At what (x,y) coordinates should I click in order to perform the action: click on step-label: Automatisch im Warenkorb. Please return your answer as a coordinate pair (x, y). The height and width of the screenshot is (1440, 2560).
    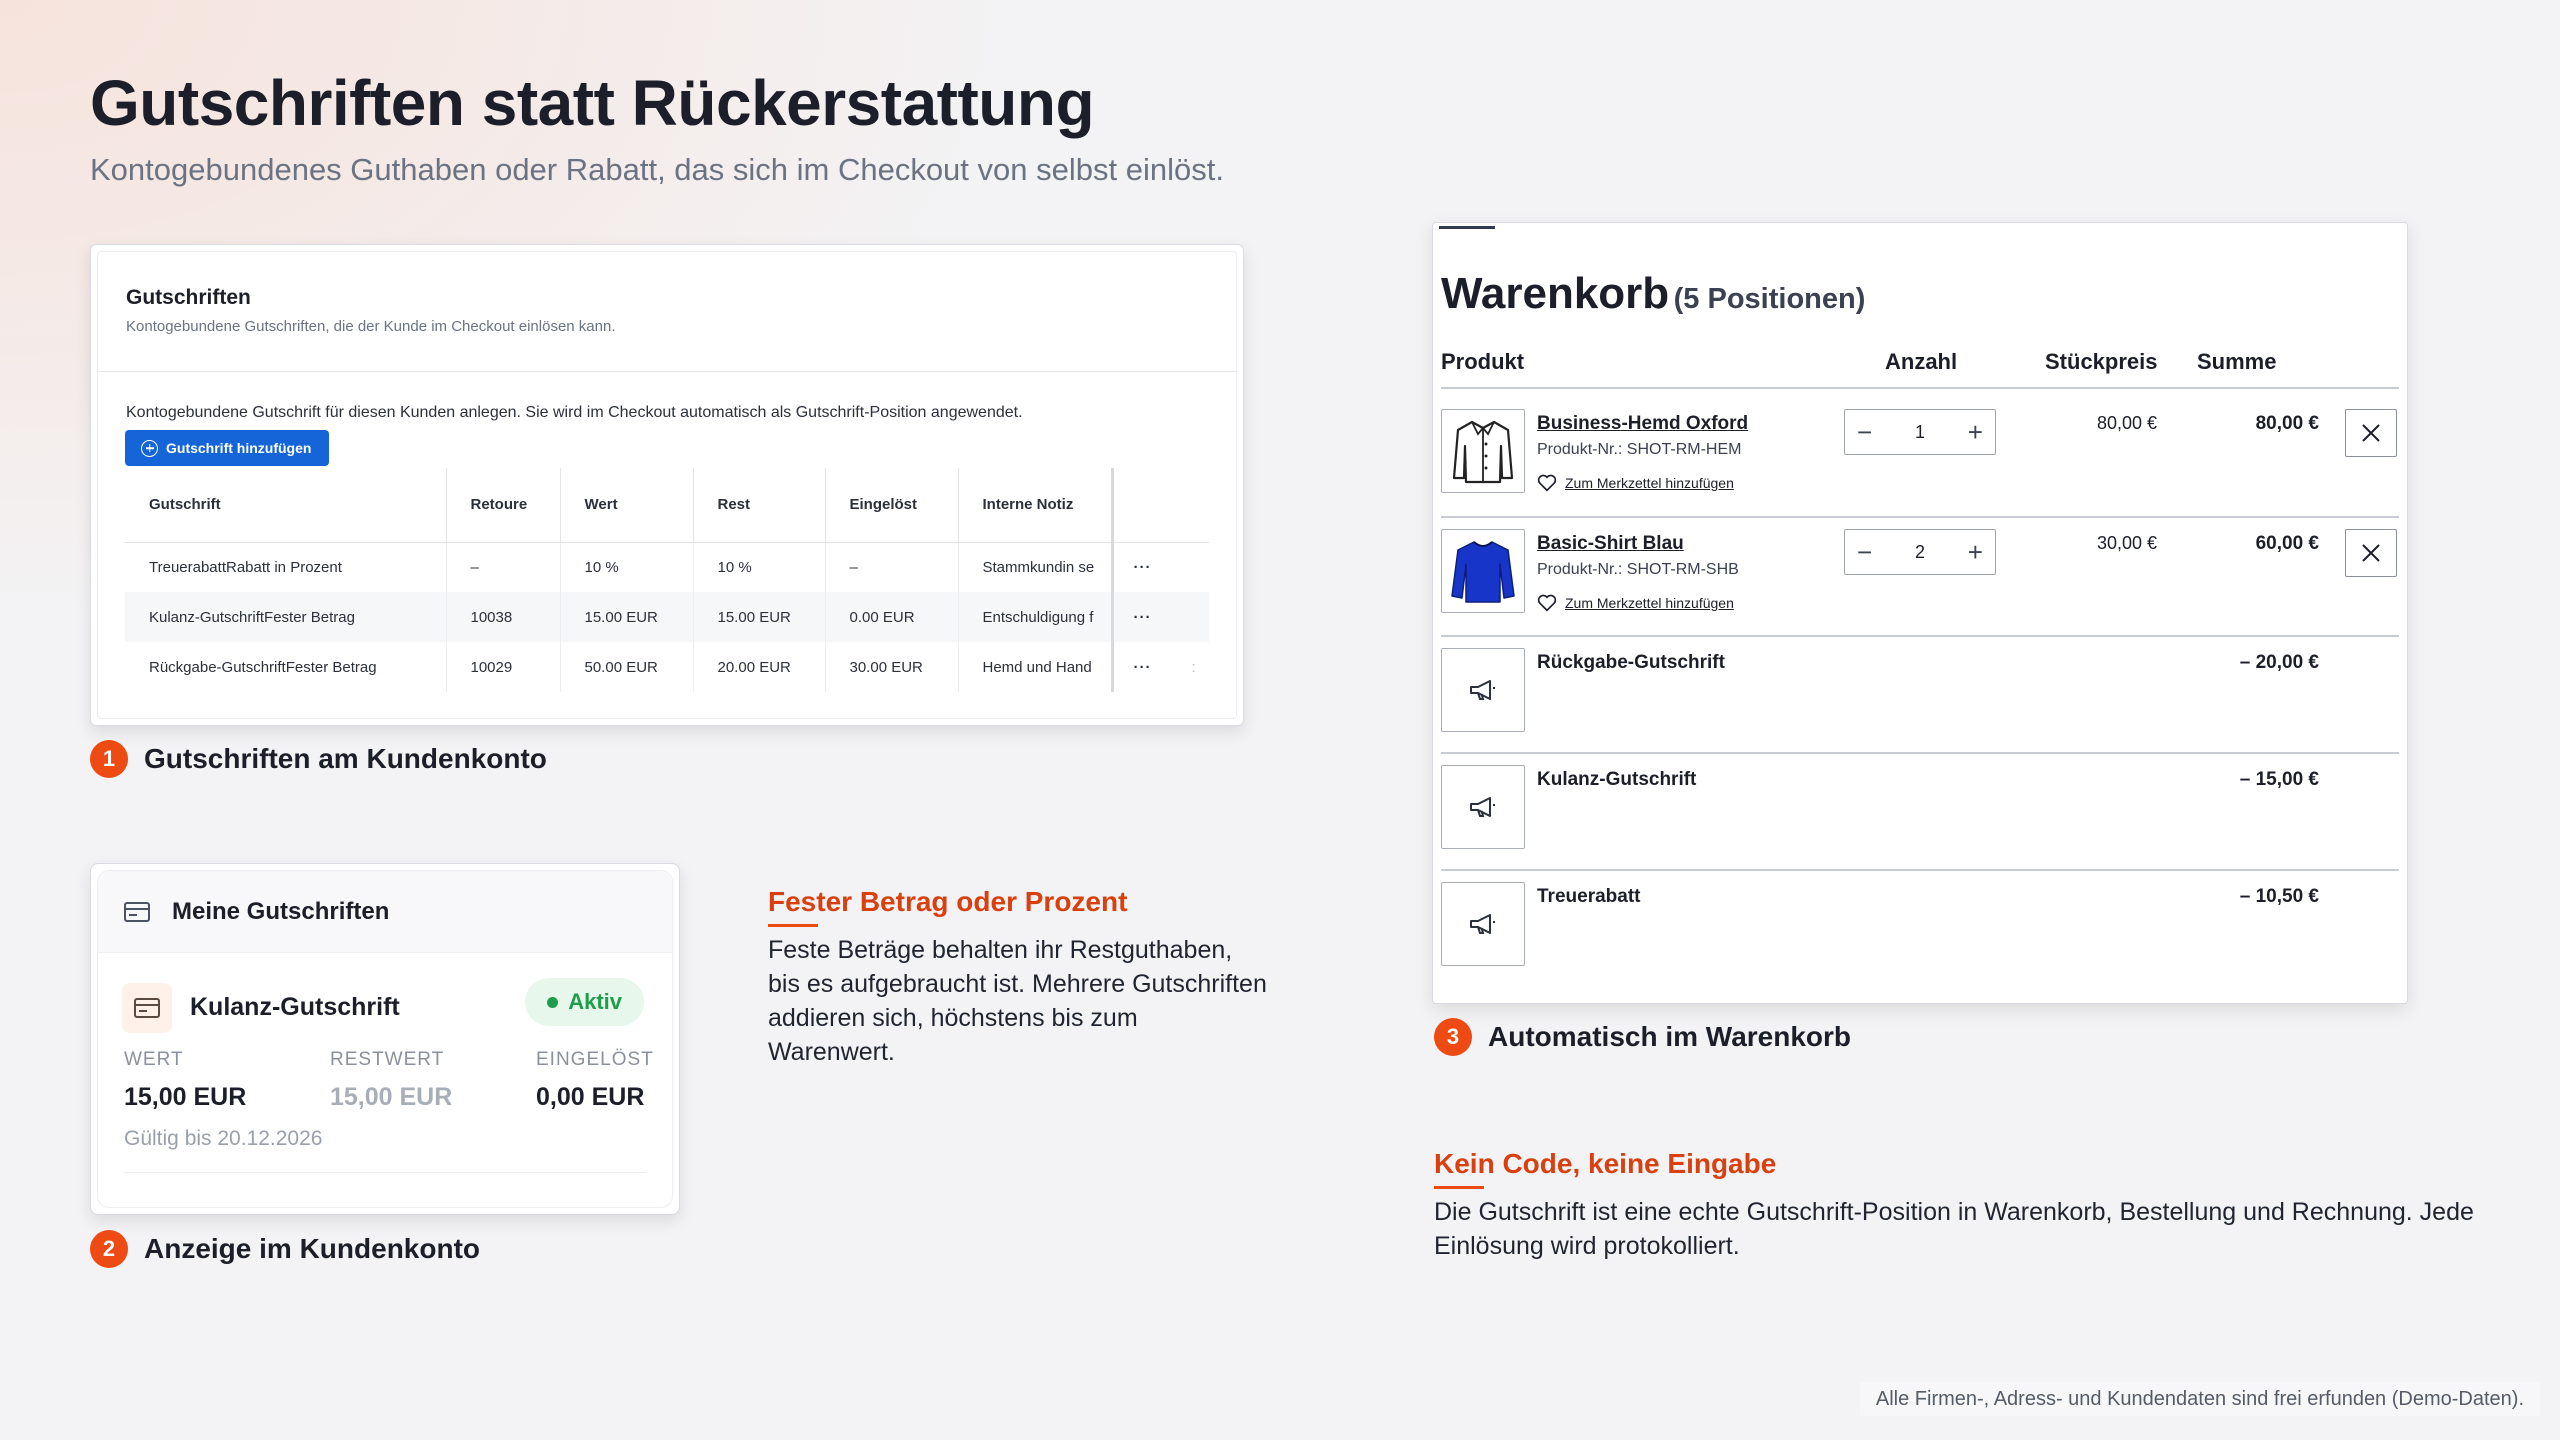
    Looking at the image, I should click on (1670, 1036).